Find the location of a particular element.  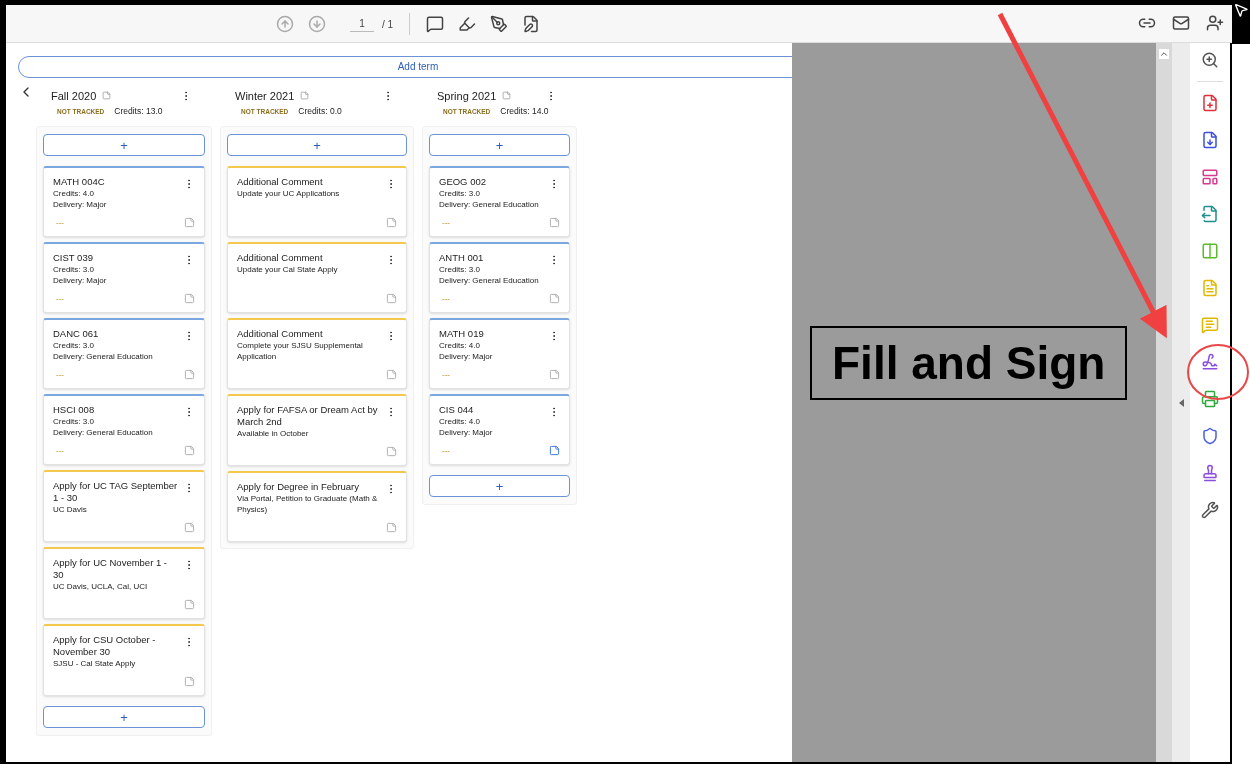

page-total: / 1 is located at coordinates (388, 24).